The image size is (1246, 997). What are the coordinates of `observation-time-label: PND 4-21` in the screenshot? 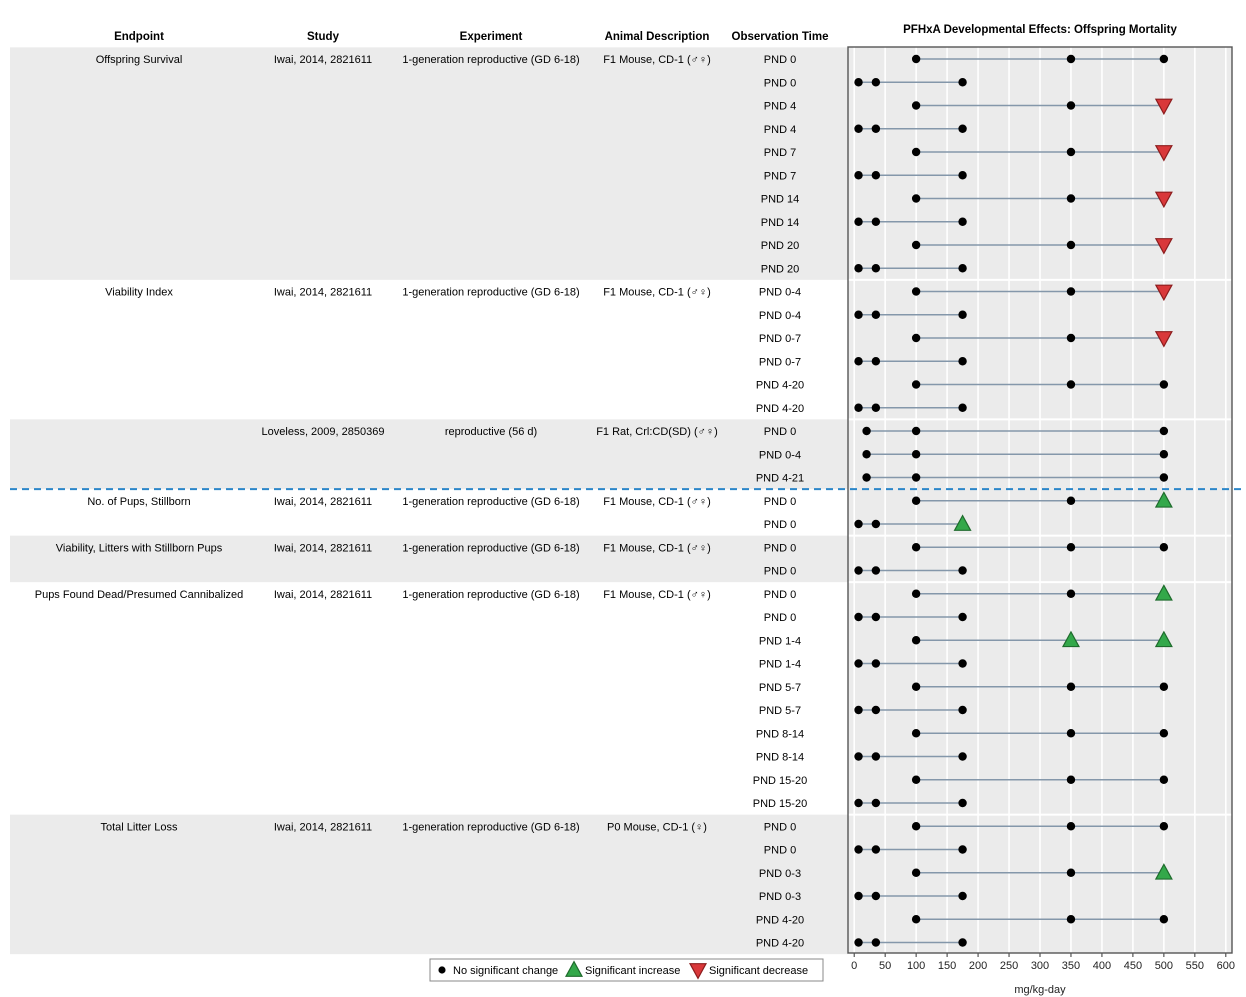 It's located at (780, 479).